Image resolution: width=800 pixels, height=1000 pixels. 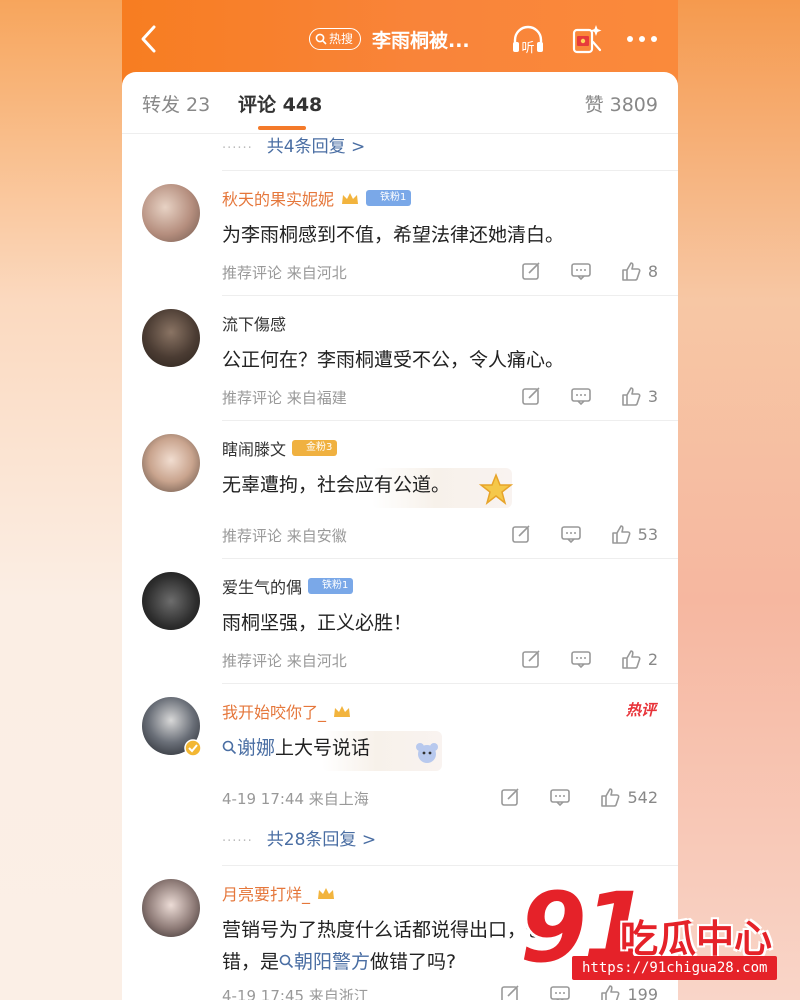 What do you see at coordinates (696, 939) in the screenshot?
I see `watermark-logo-text: 吃瓜中心` at bounding box center [696, 939].